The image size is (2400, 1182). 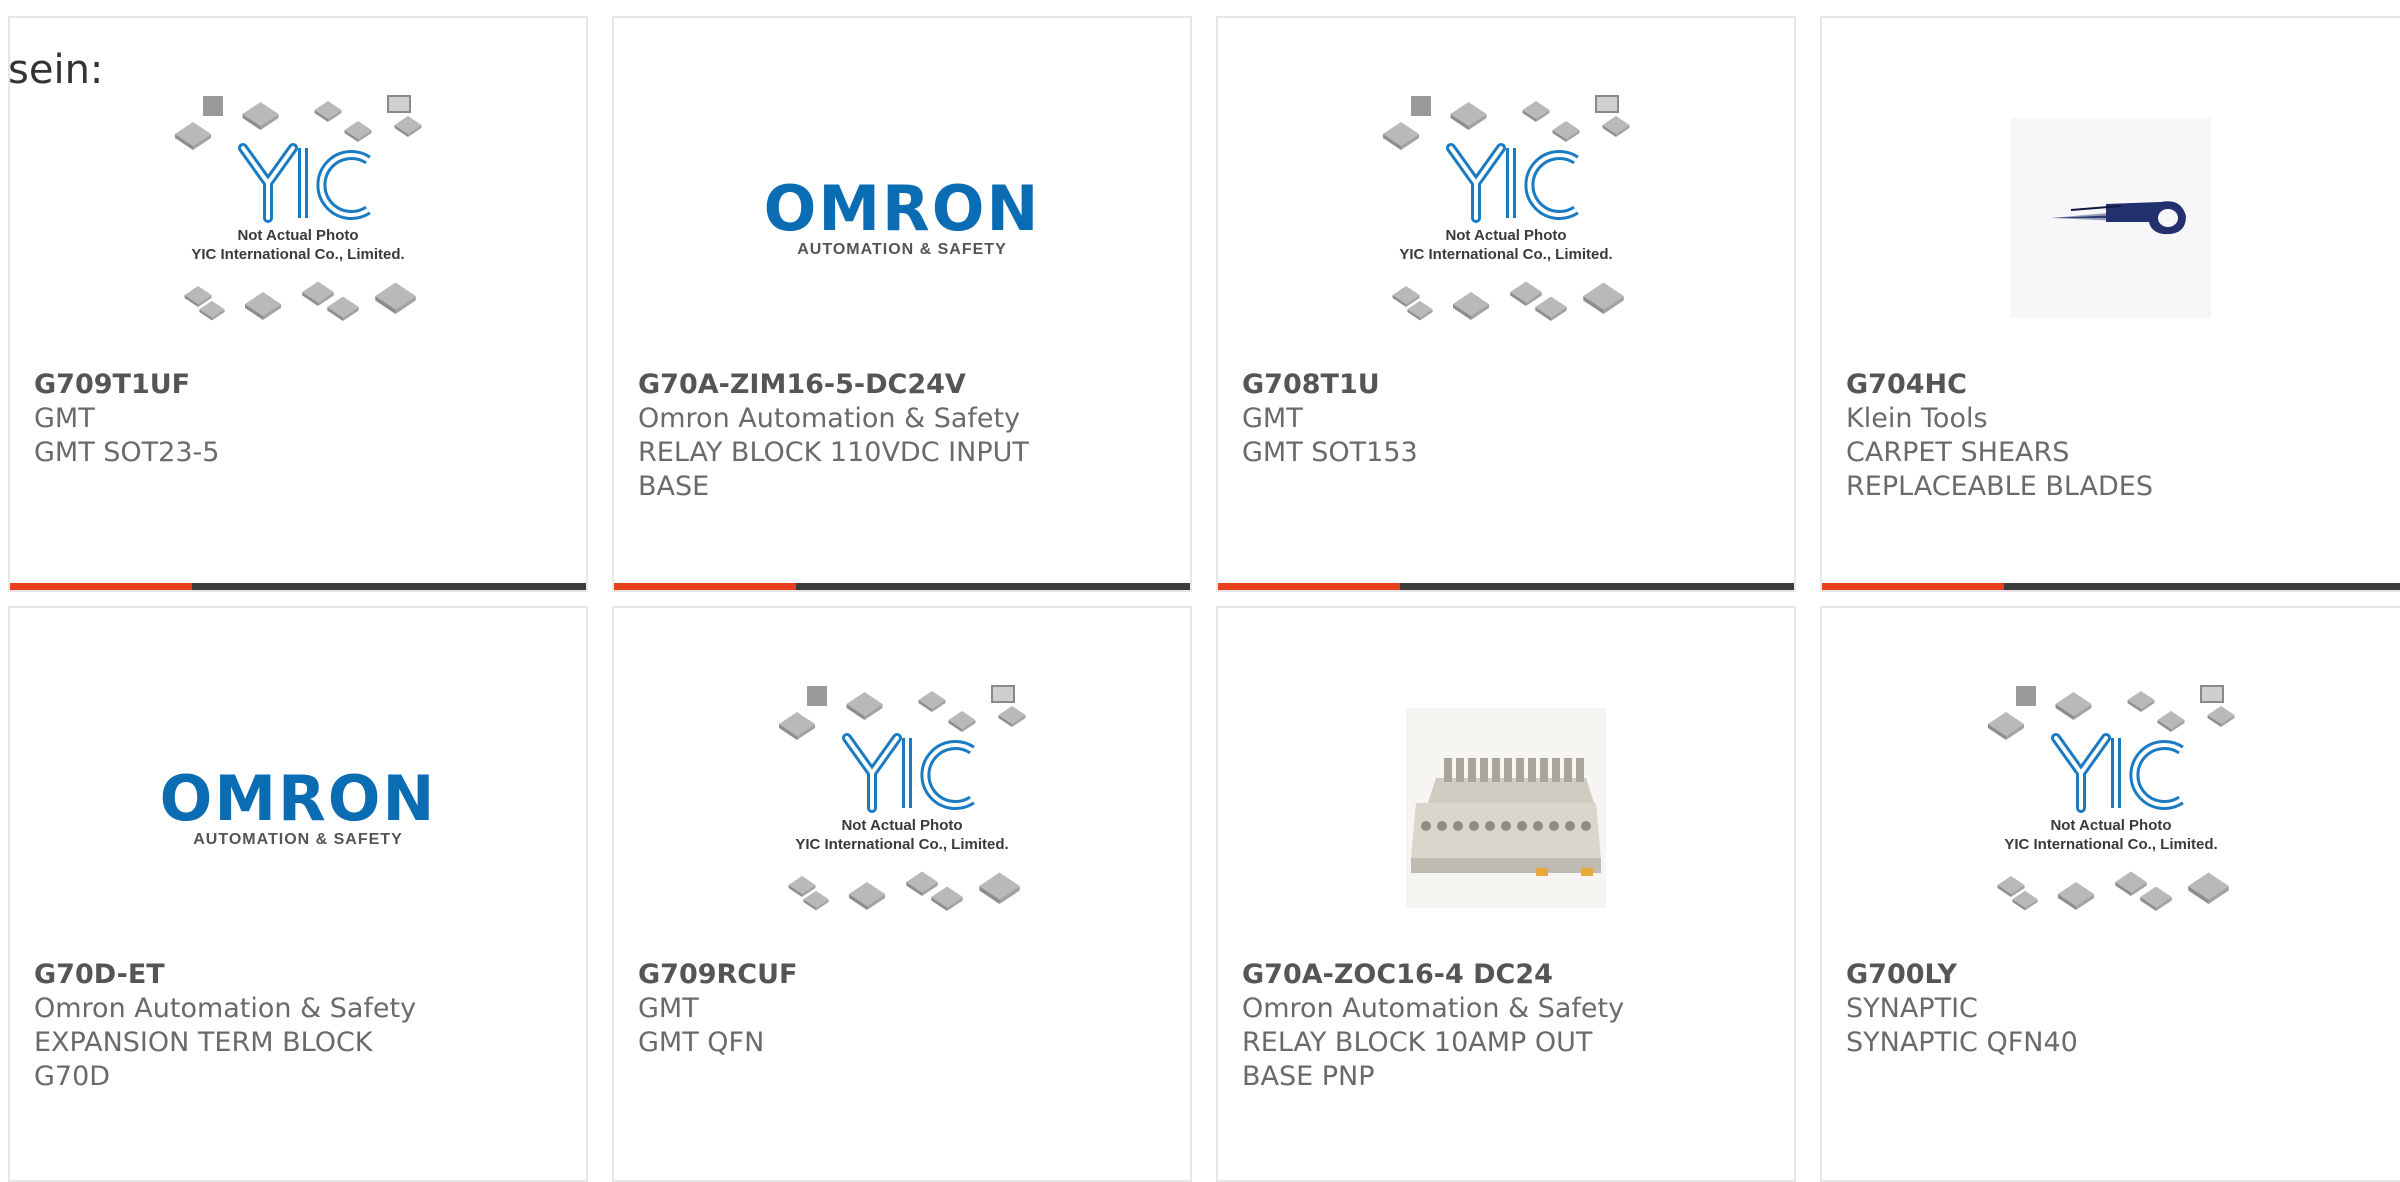 I want to click on part-number: G700LY, so click(x=2048, y=975).